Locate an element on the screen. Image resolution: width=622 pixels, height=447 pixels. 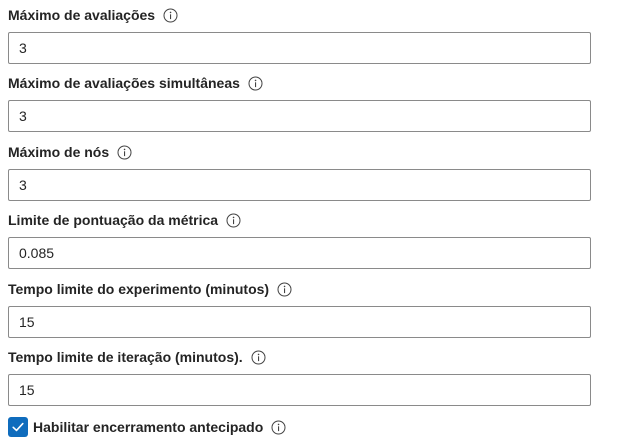
label-row: Limite de pontuação da métrica is located at coordinates (299, 220).